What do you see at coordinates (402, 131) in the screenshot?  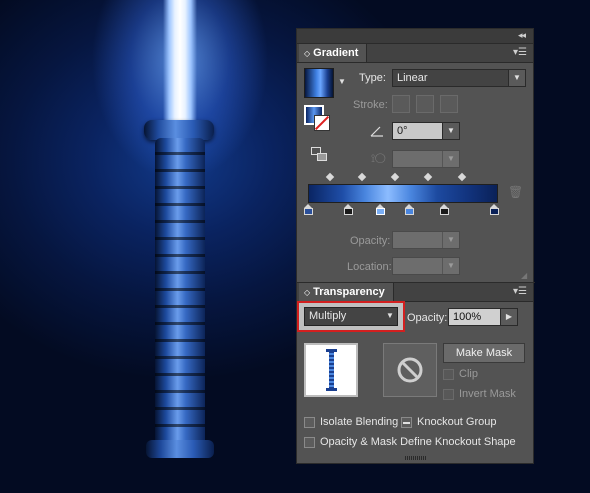 I see `angle-value: 0°` at bounding box center [402, 131].